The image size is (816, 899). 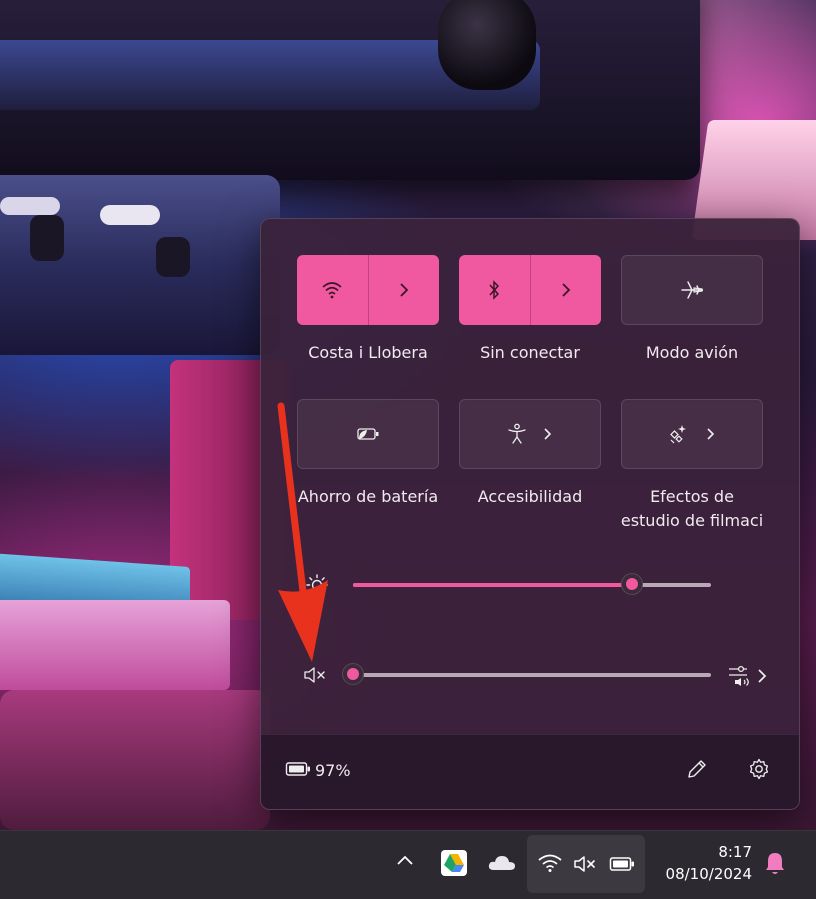 I want to click on google-drive-tray-button, so click(x=454, y=863).